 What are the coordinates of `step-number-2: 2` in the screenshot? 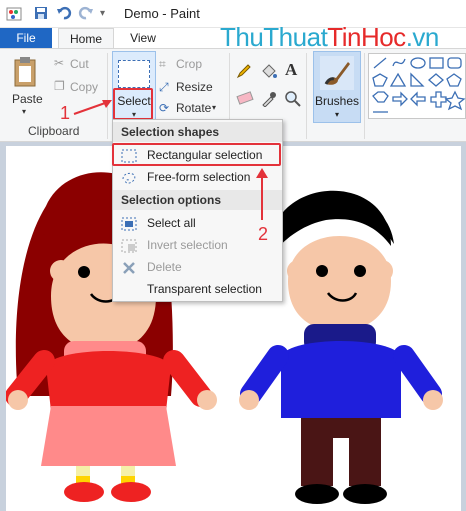 It's located at (263, 234).